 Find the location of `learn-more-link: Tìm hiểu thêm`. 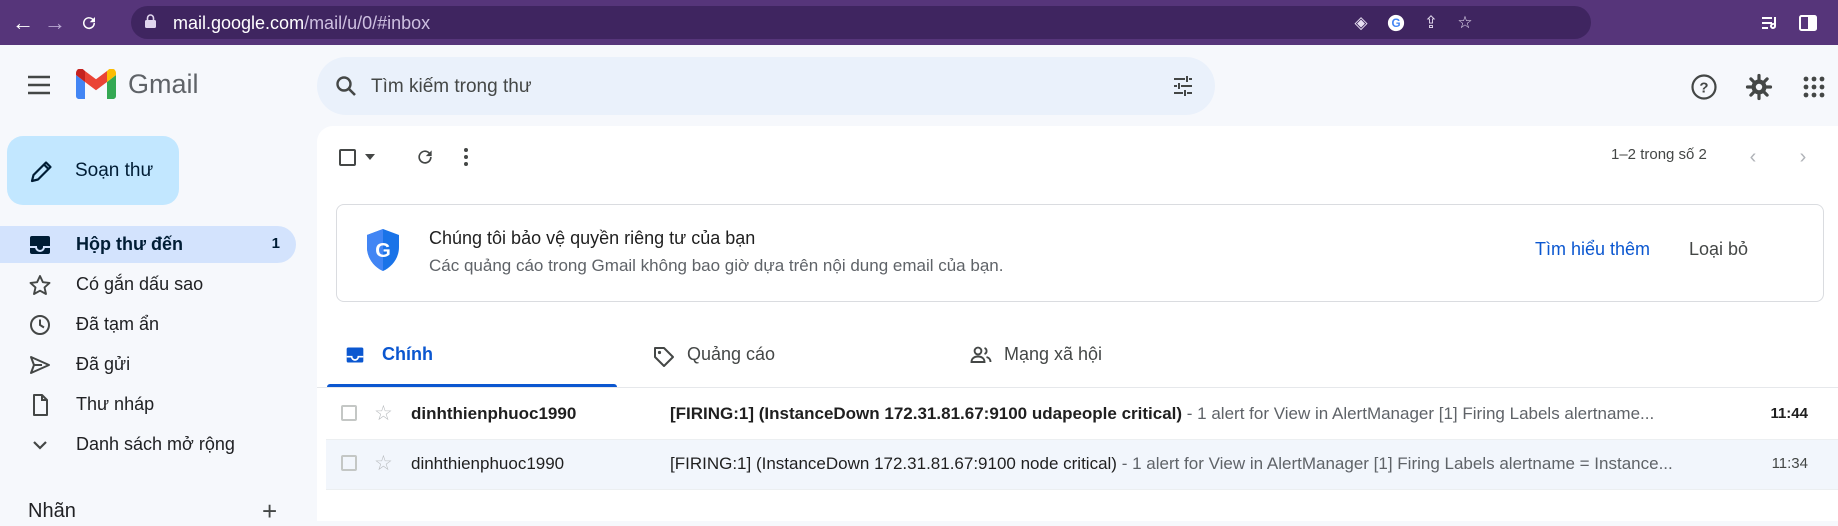

learn-more-link: Tìm hiểu thêm is located at coordinates (1592, 249).